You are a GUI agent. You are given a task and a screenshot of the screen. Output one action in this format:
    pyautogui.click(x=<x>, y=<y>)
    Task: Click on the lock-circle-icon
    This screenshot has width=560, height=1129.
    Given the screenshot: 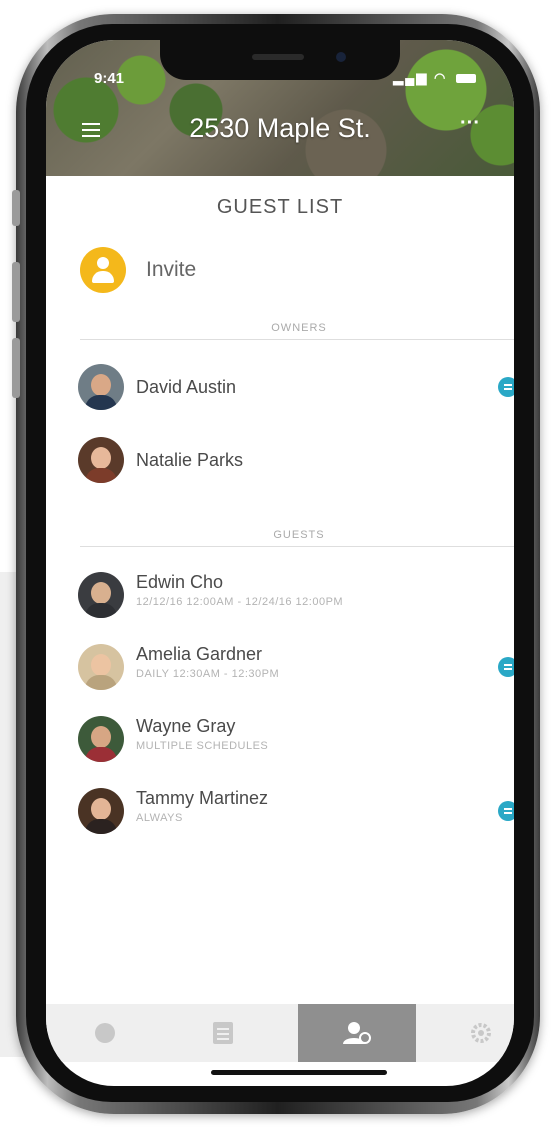 What is the action you would take?
    pyautogui.click(x=105, y=1033)
    